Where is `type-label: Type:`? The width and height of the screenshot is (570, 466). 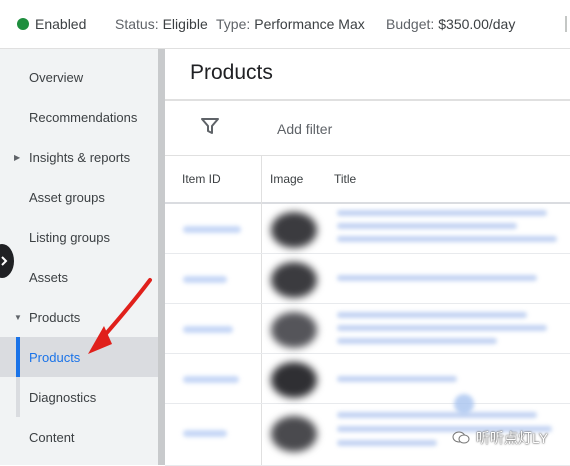
type-label: Type: is located at coordinates (233, 24).